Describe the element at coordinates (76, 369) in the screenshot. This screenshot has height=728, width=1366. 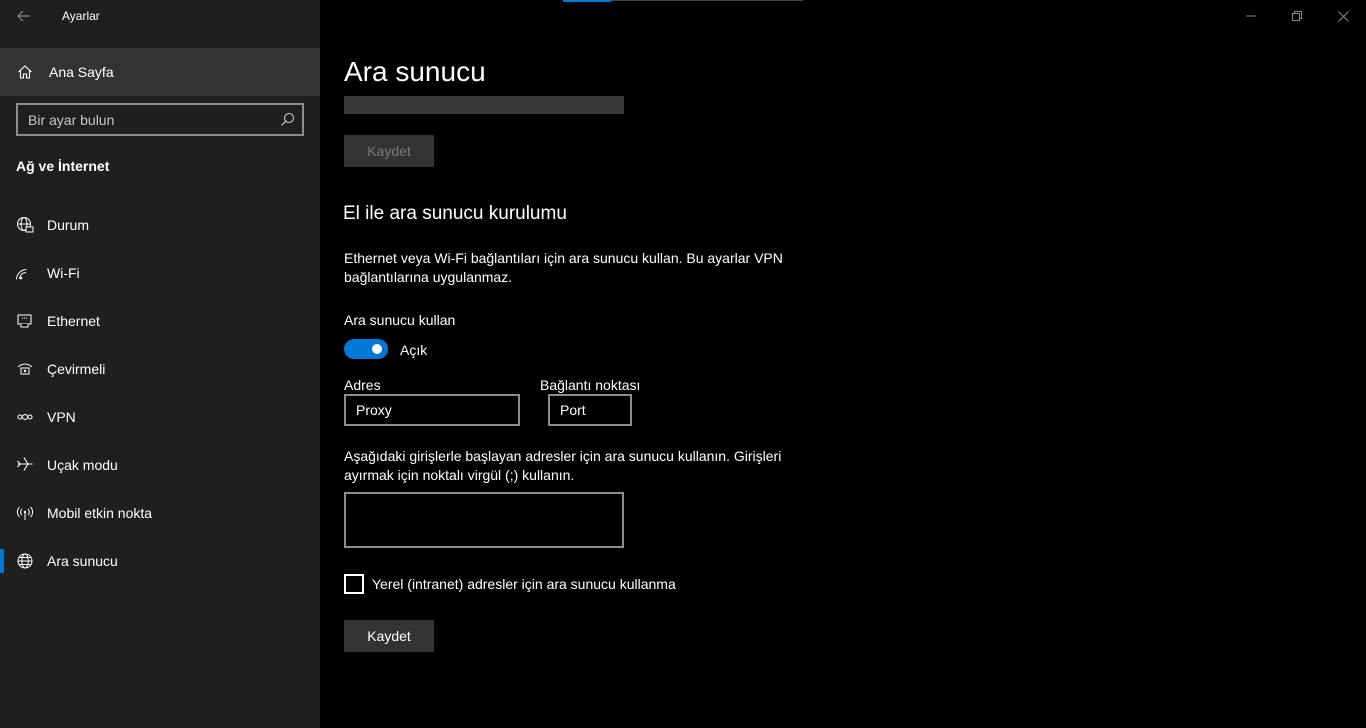
I see `sidebar-item-label: Çevirmeli` at that location.